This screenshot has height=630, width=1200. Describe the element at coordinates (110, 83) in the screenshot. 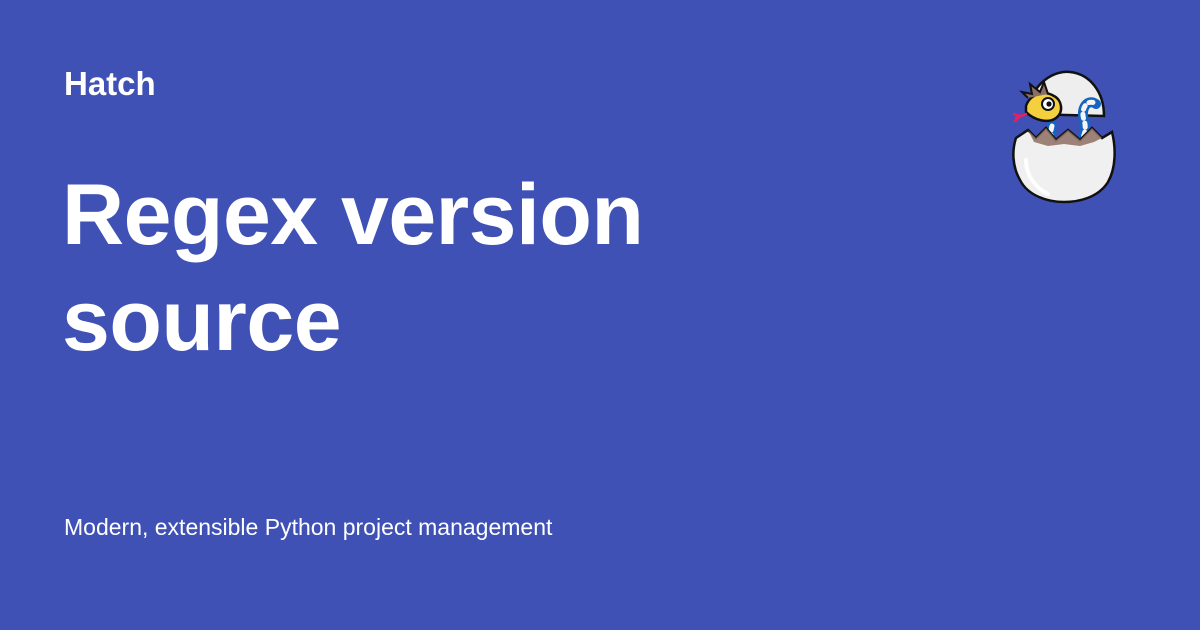

I see `site-name: Hatch` at that location.